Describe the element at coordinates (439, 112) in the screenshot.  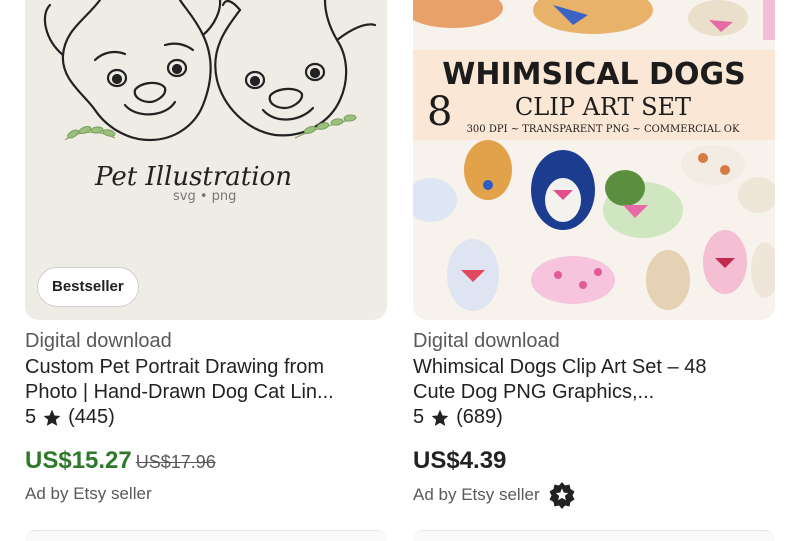
I see `image-number: 8` at that location.